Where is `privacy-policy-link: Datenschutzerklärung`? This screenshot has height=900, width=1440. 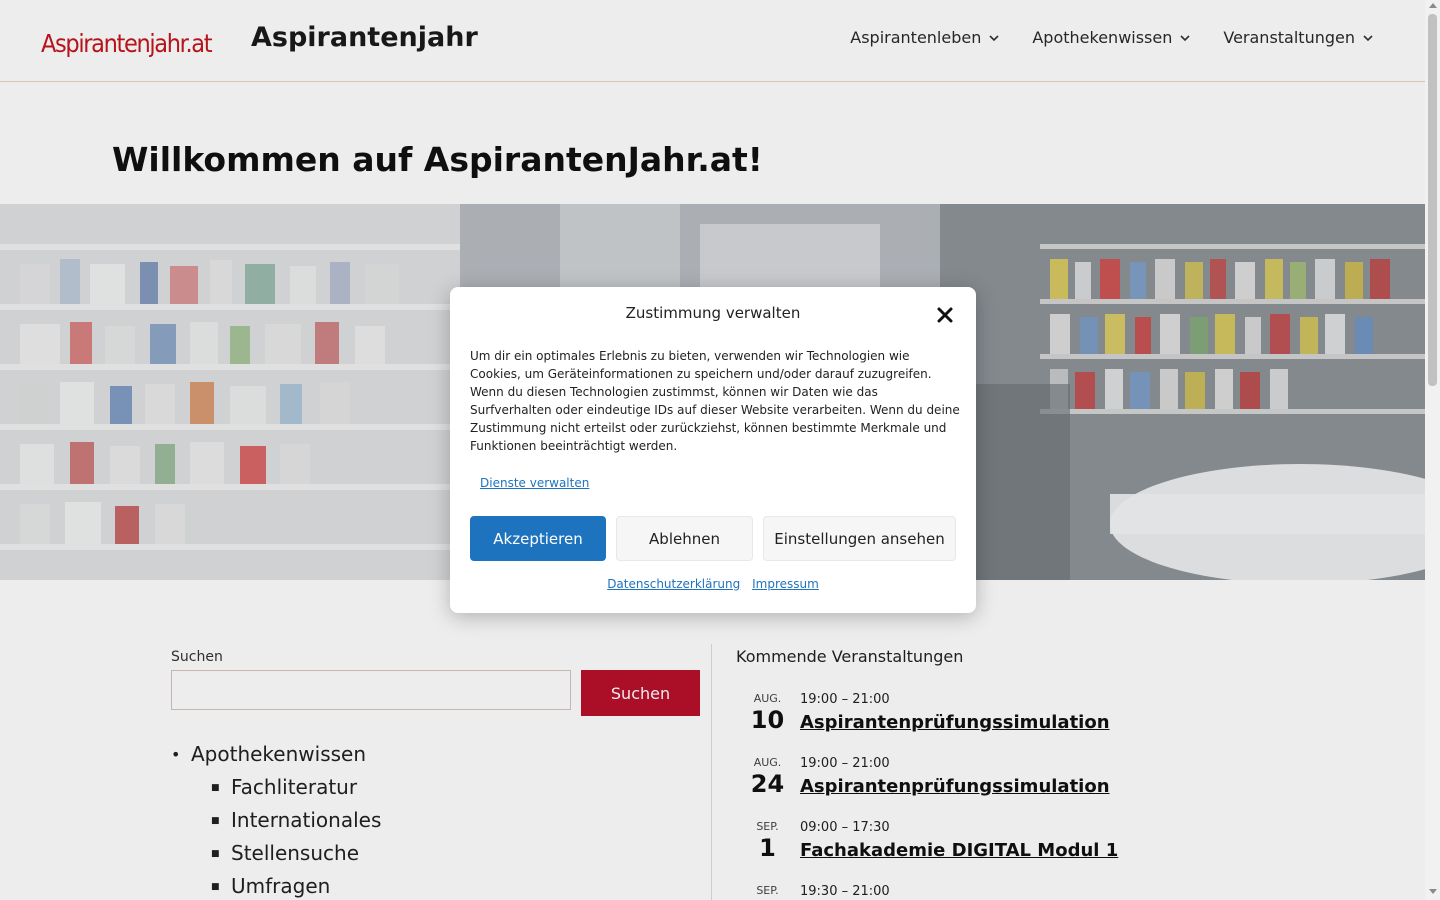 privacy-policy-link: Datenschutzerklärung is located at coordinates (673, 584).